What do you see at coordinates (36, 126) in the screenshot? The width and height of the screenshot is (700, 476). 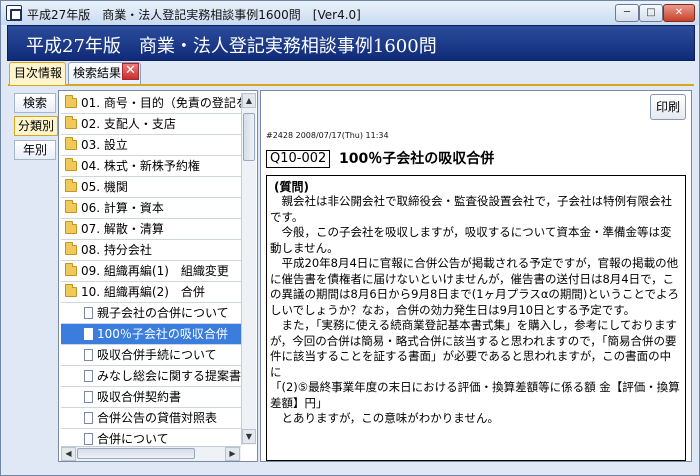 I see `side-tab-category: 分類別` at bounding box center [36, 126].